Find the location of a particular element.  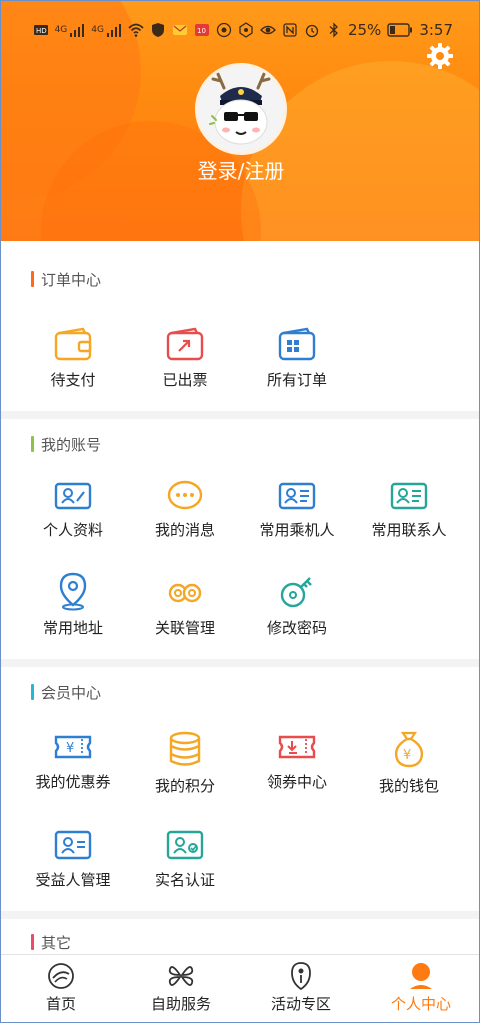

key-icon is located at coordinates (296, 592).